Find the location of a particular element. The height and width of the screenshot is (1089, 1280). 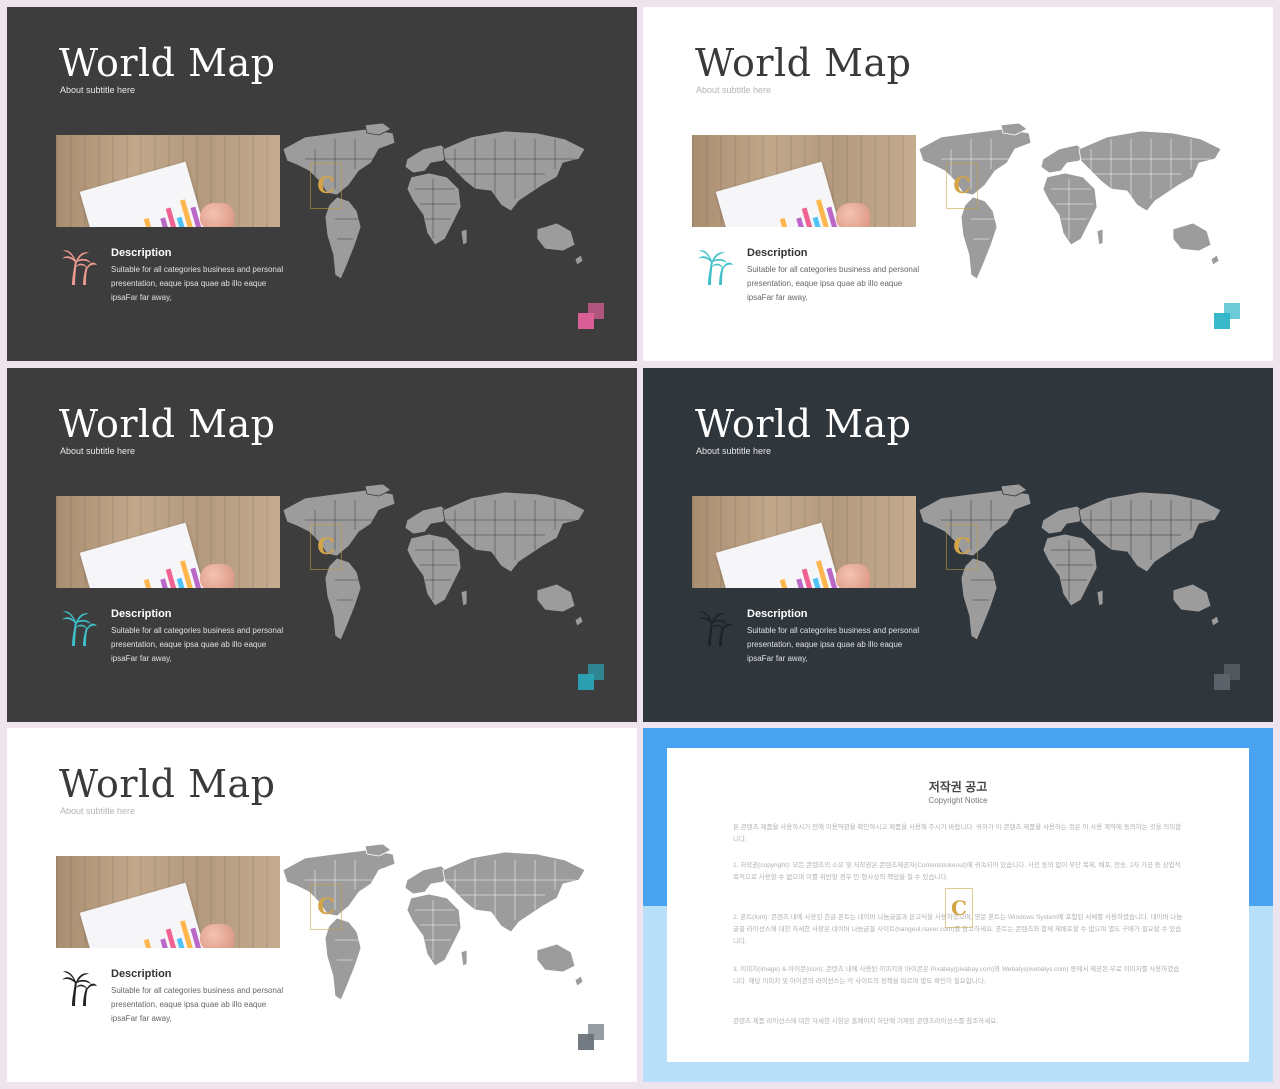

copyright-subtitle: Copyright Notice is located at coordinates (958, 800).